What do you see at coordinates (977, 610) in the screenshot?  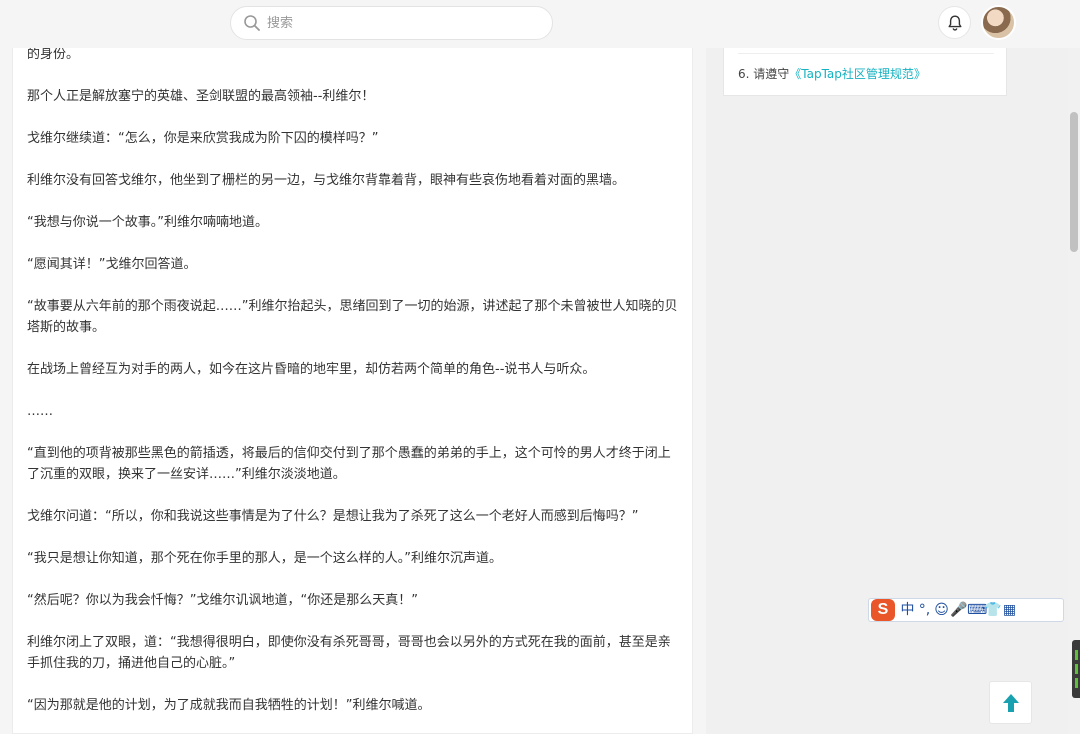 I see `ime-keyboard-icon: ⌨` at bounding box center [977, 610].